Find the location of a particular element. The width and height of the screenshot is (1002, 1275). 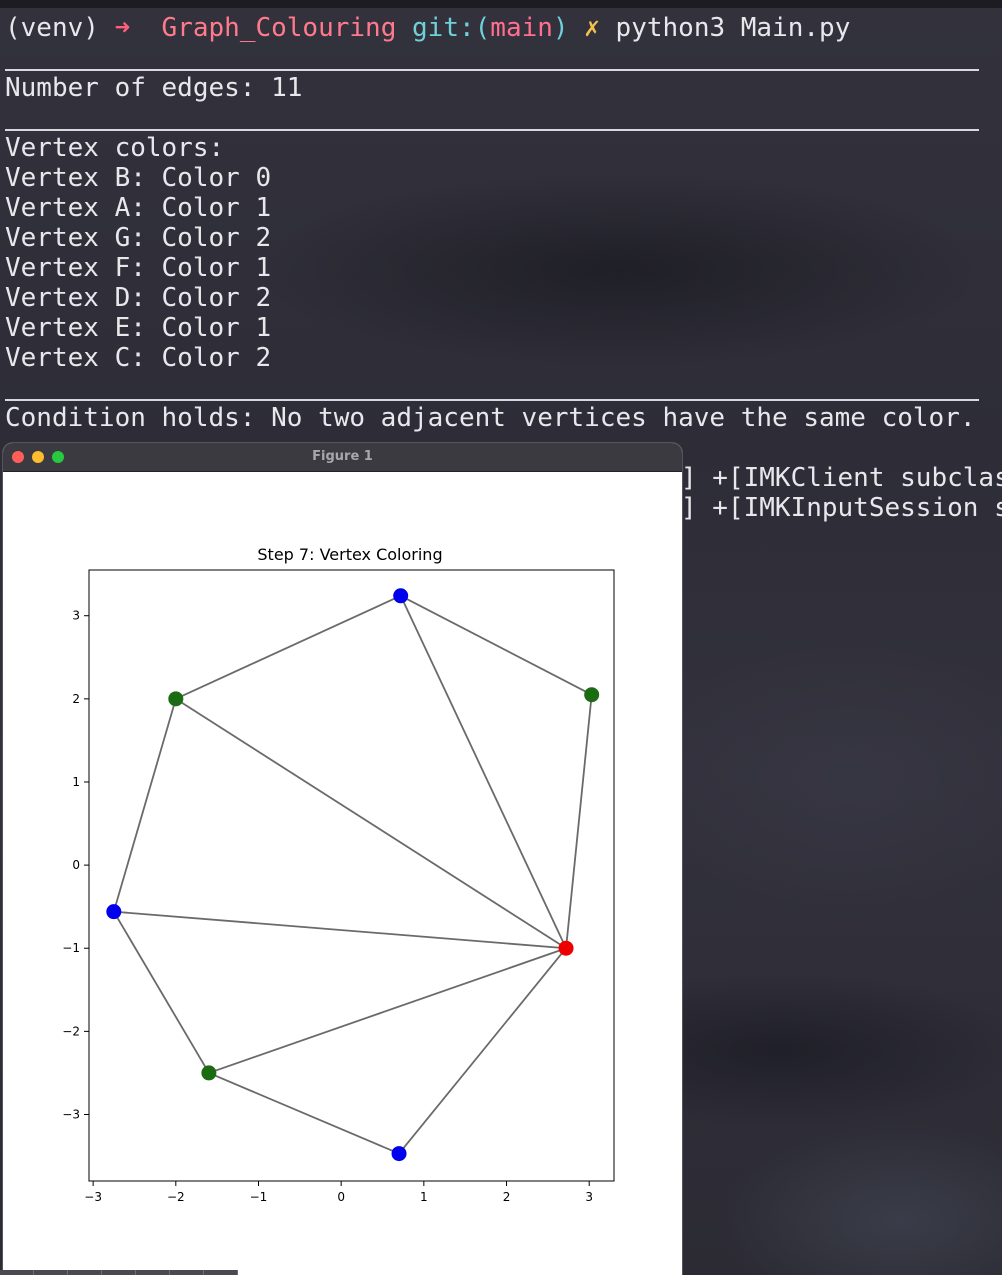

x-tick-label: 0 is located at coordinates (341, 1197).